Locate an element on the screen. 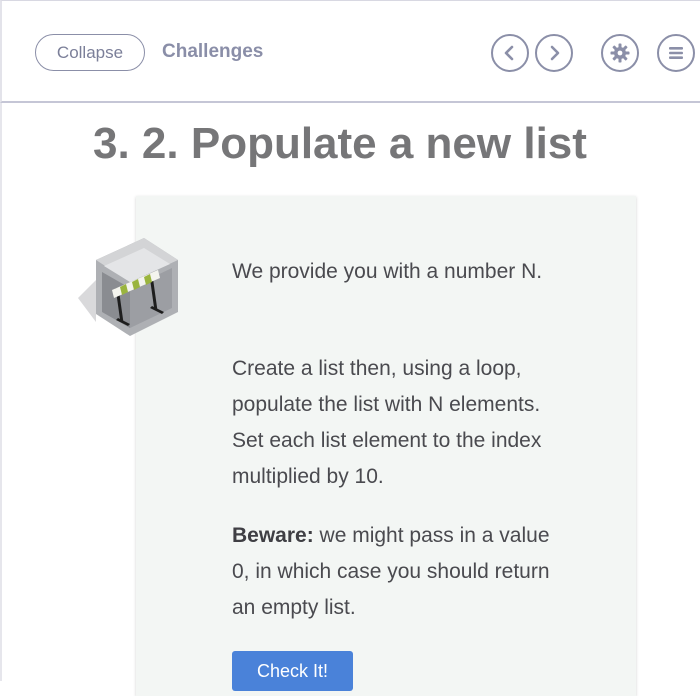  previous-button is located at coordinates (510, 53).